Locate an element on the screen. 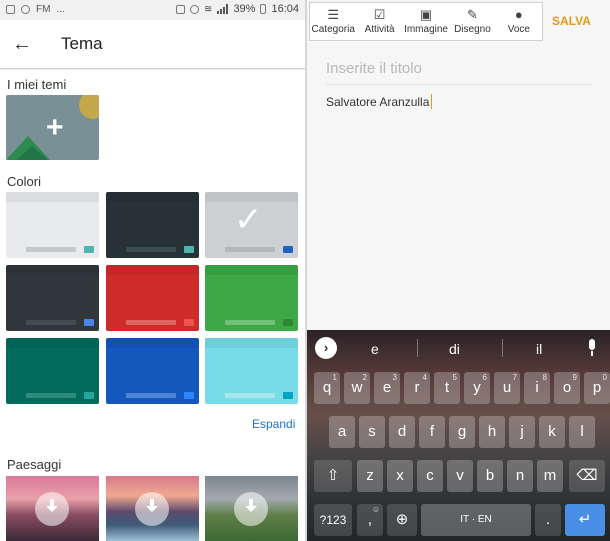 The image size is (610, 541). backspace-key-label: ⌫ is located at coordinates (587, 475).